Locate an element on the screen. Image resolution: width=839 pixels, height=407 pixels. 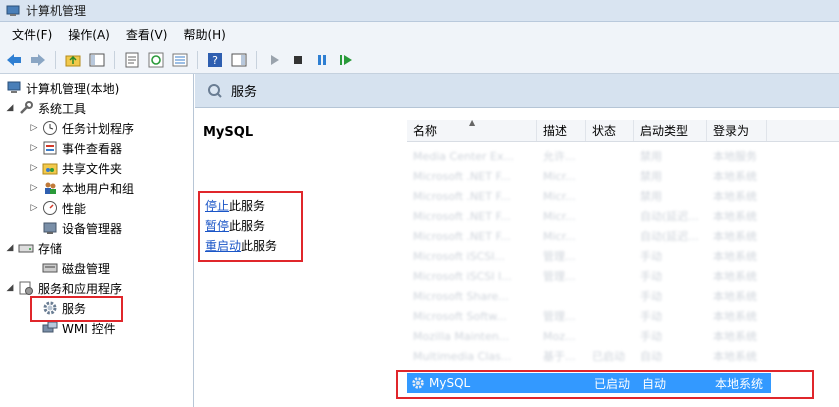
tree-item-label: 磁盘管理 is located at coordinates (86, 268).